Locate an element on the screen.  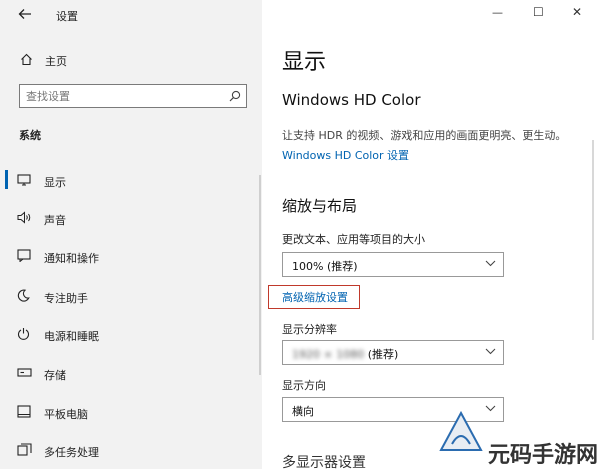
search-box is located at coordinates (133, 96).